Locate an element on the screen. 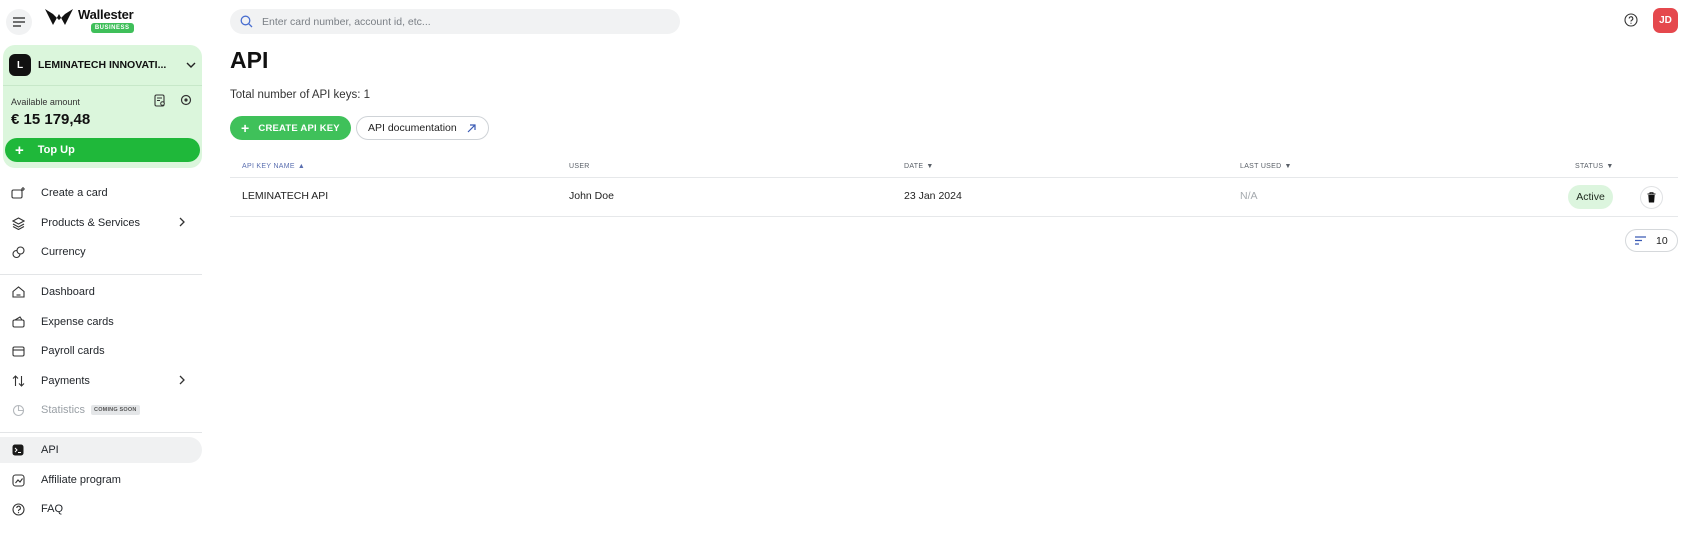  nav-label: Payroll cards is located at coordinates (73, 351).